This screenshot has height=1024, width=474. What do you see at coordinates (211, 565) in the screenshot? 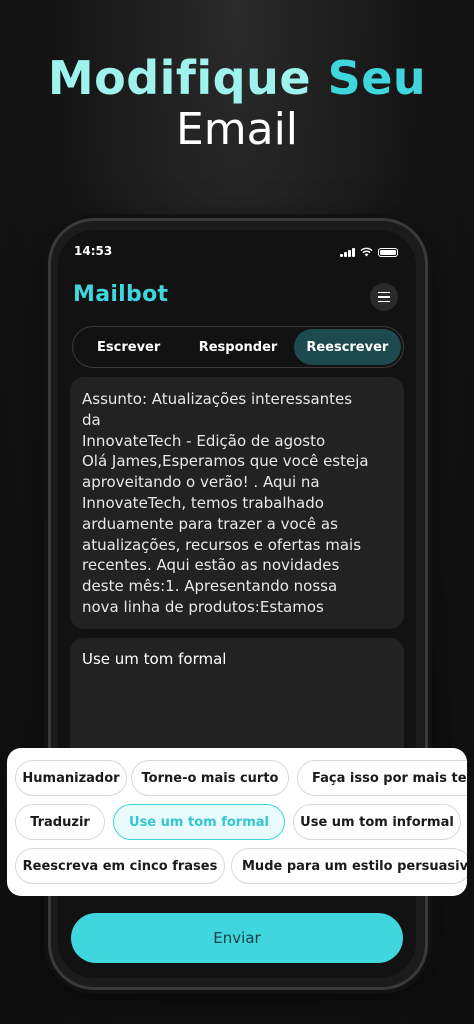
I see `email-line: recentes. Aqui estão as novidades` at bounding box center [211, 565].